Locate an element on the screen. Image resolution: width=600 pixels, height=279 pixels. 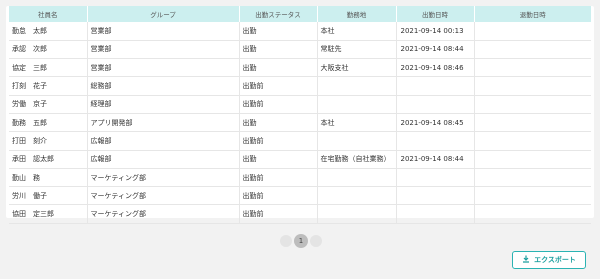
download-icon is located at coordinates (526, 260).